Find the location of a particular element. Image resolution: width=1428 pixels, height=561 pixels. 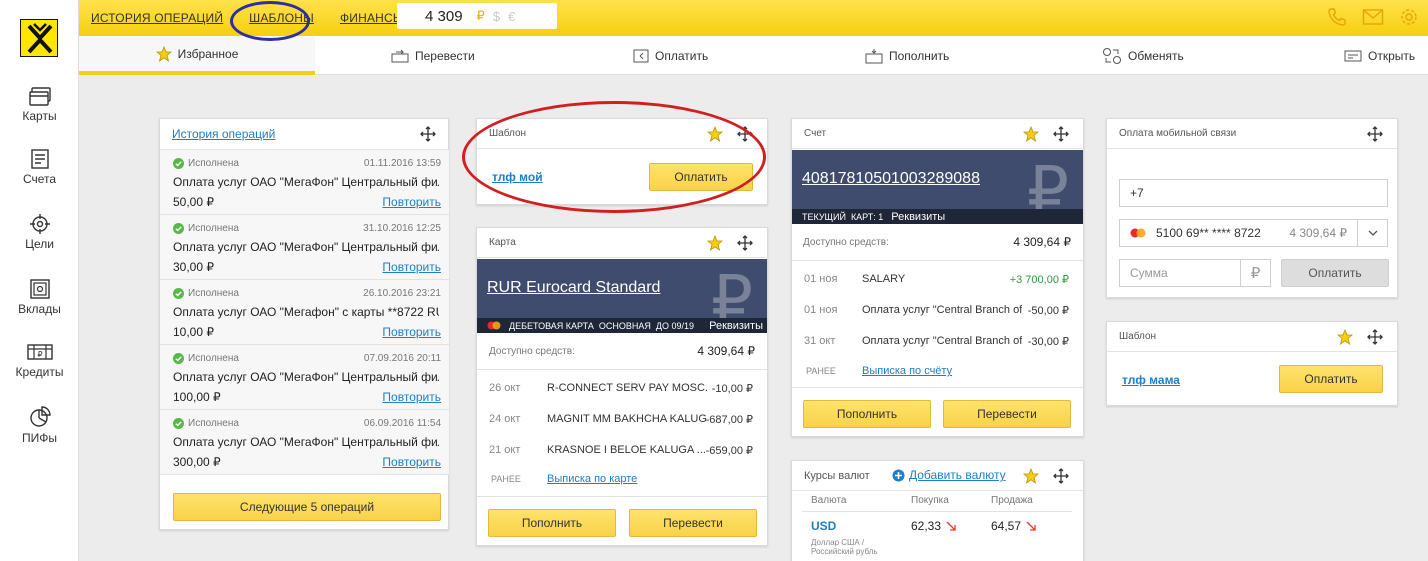

card-transfer-button: Перевести is located at coordinates (693, 523).